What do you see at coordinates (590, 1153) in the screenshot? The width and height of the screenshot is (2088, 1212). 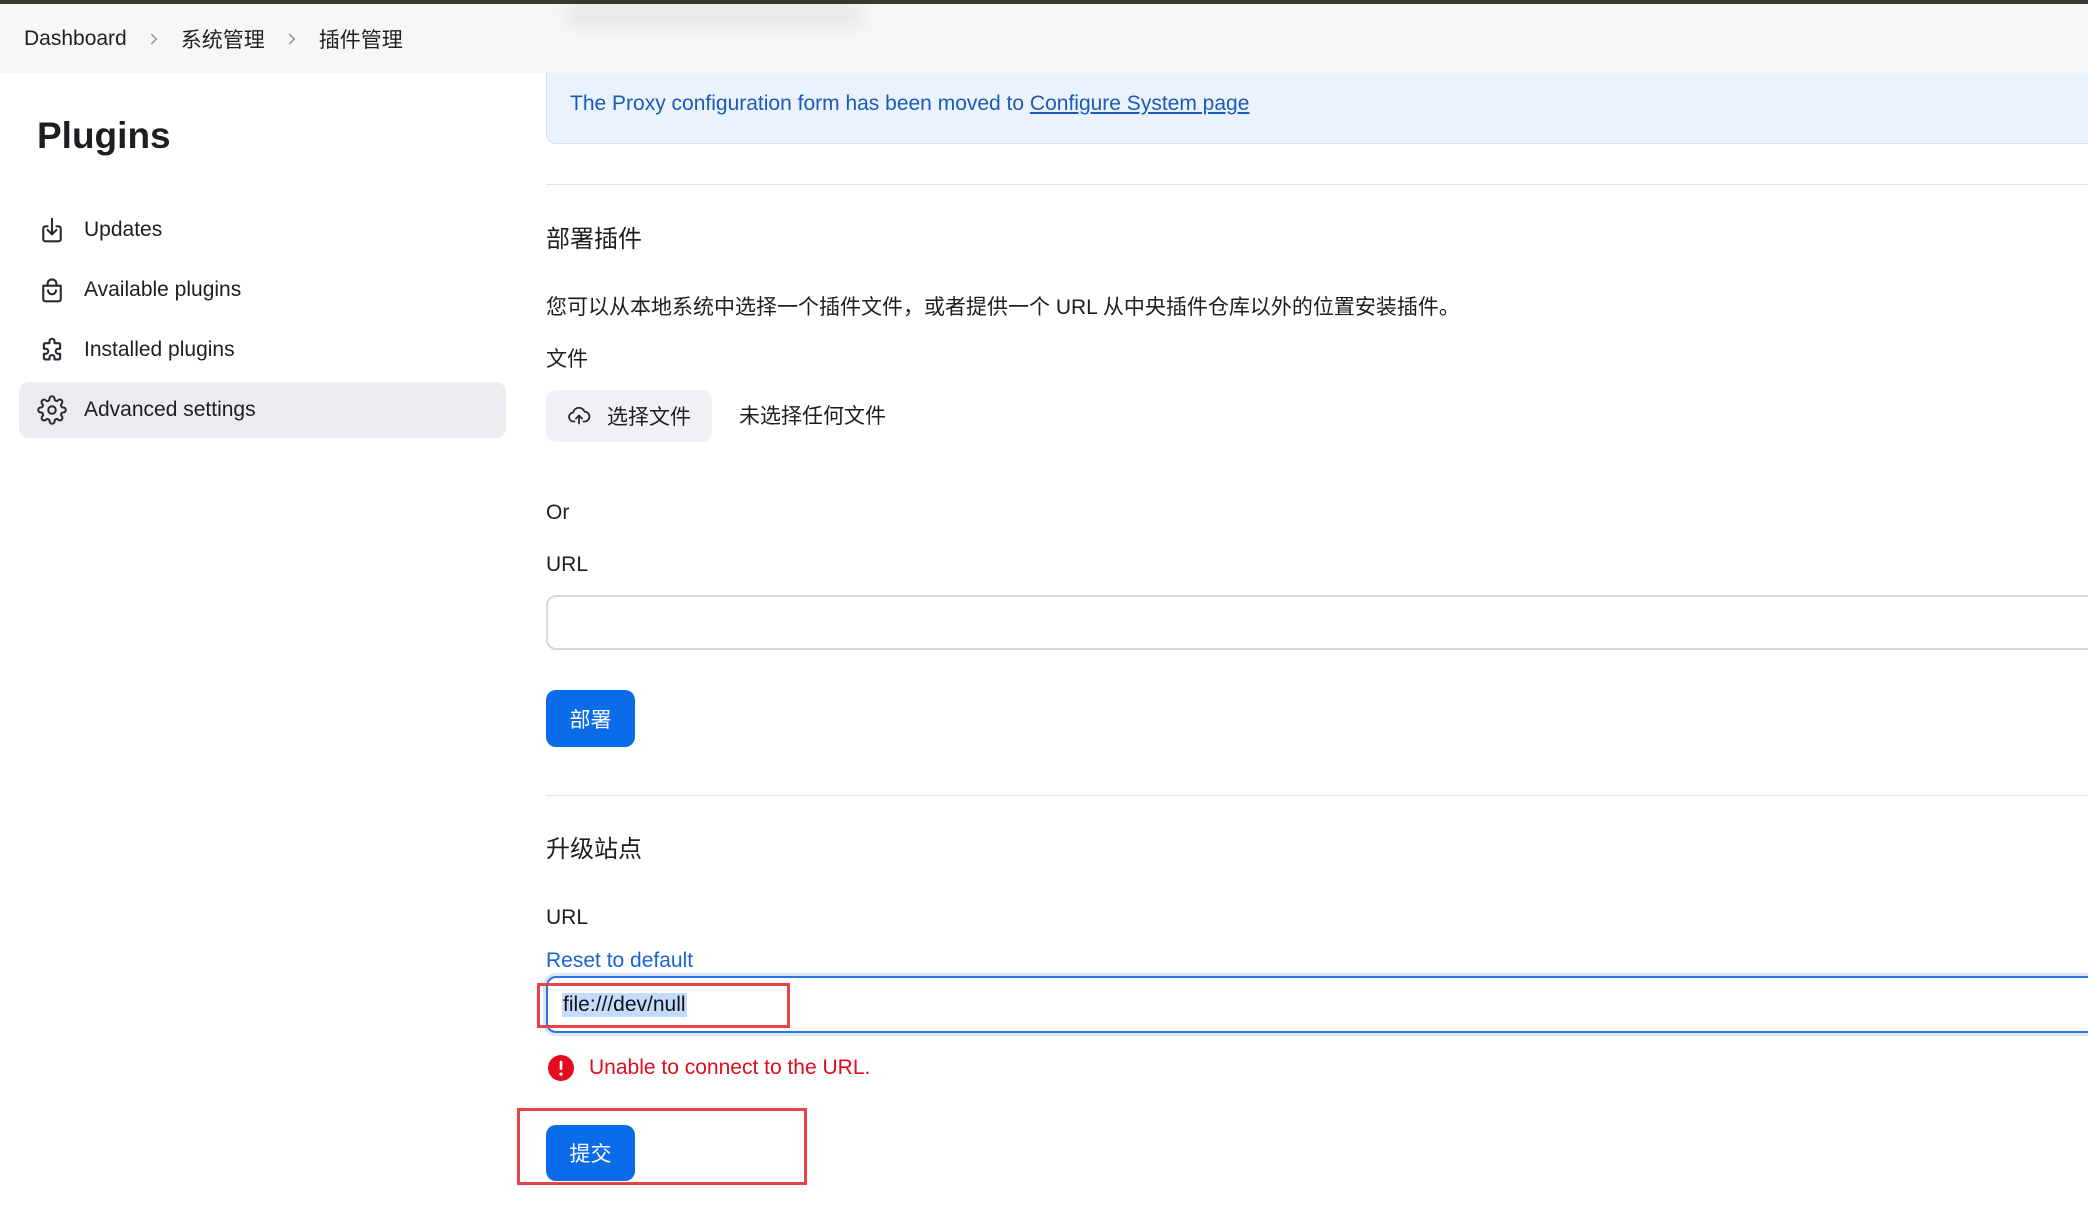 I see `submit-button: 提交` at bounding box center [590, 1153].